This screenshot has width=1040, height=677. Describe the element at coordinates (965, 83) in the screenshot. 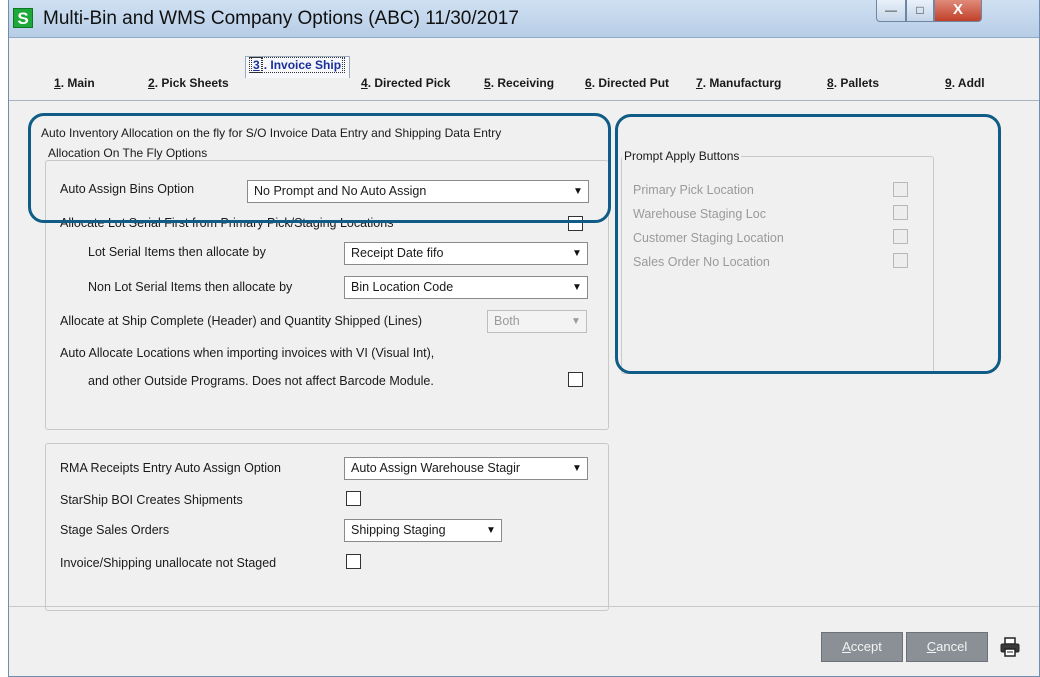

I see `tab-addl: 9. Addl` at that location.